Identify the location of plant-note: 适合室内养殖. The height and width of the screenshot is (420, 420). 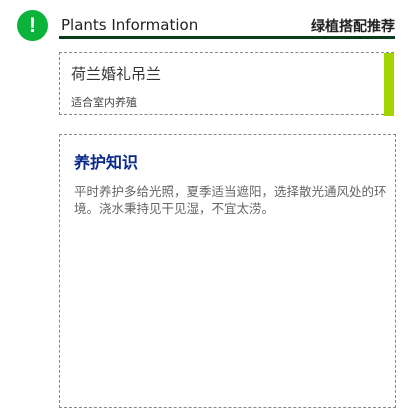
(104, 102).